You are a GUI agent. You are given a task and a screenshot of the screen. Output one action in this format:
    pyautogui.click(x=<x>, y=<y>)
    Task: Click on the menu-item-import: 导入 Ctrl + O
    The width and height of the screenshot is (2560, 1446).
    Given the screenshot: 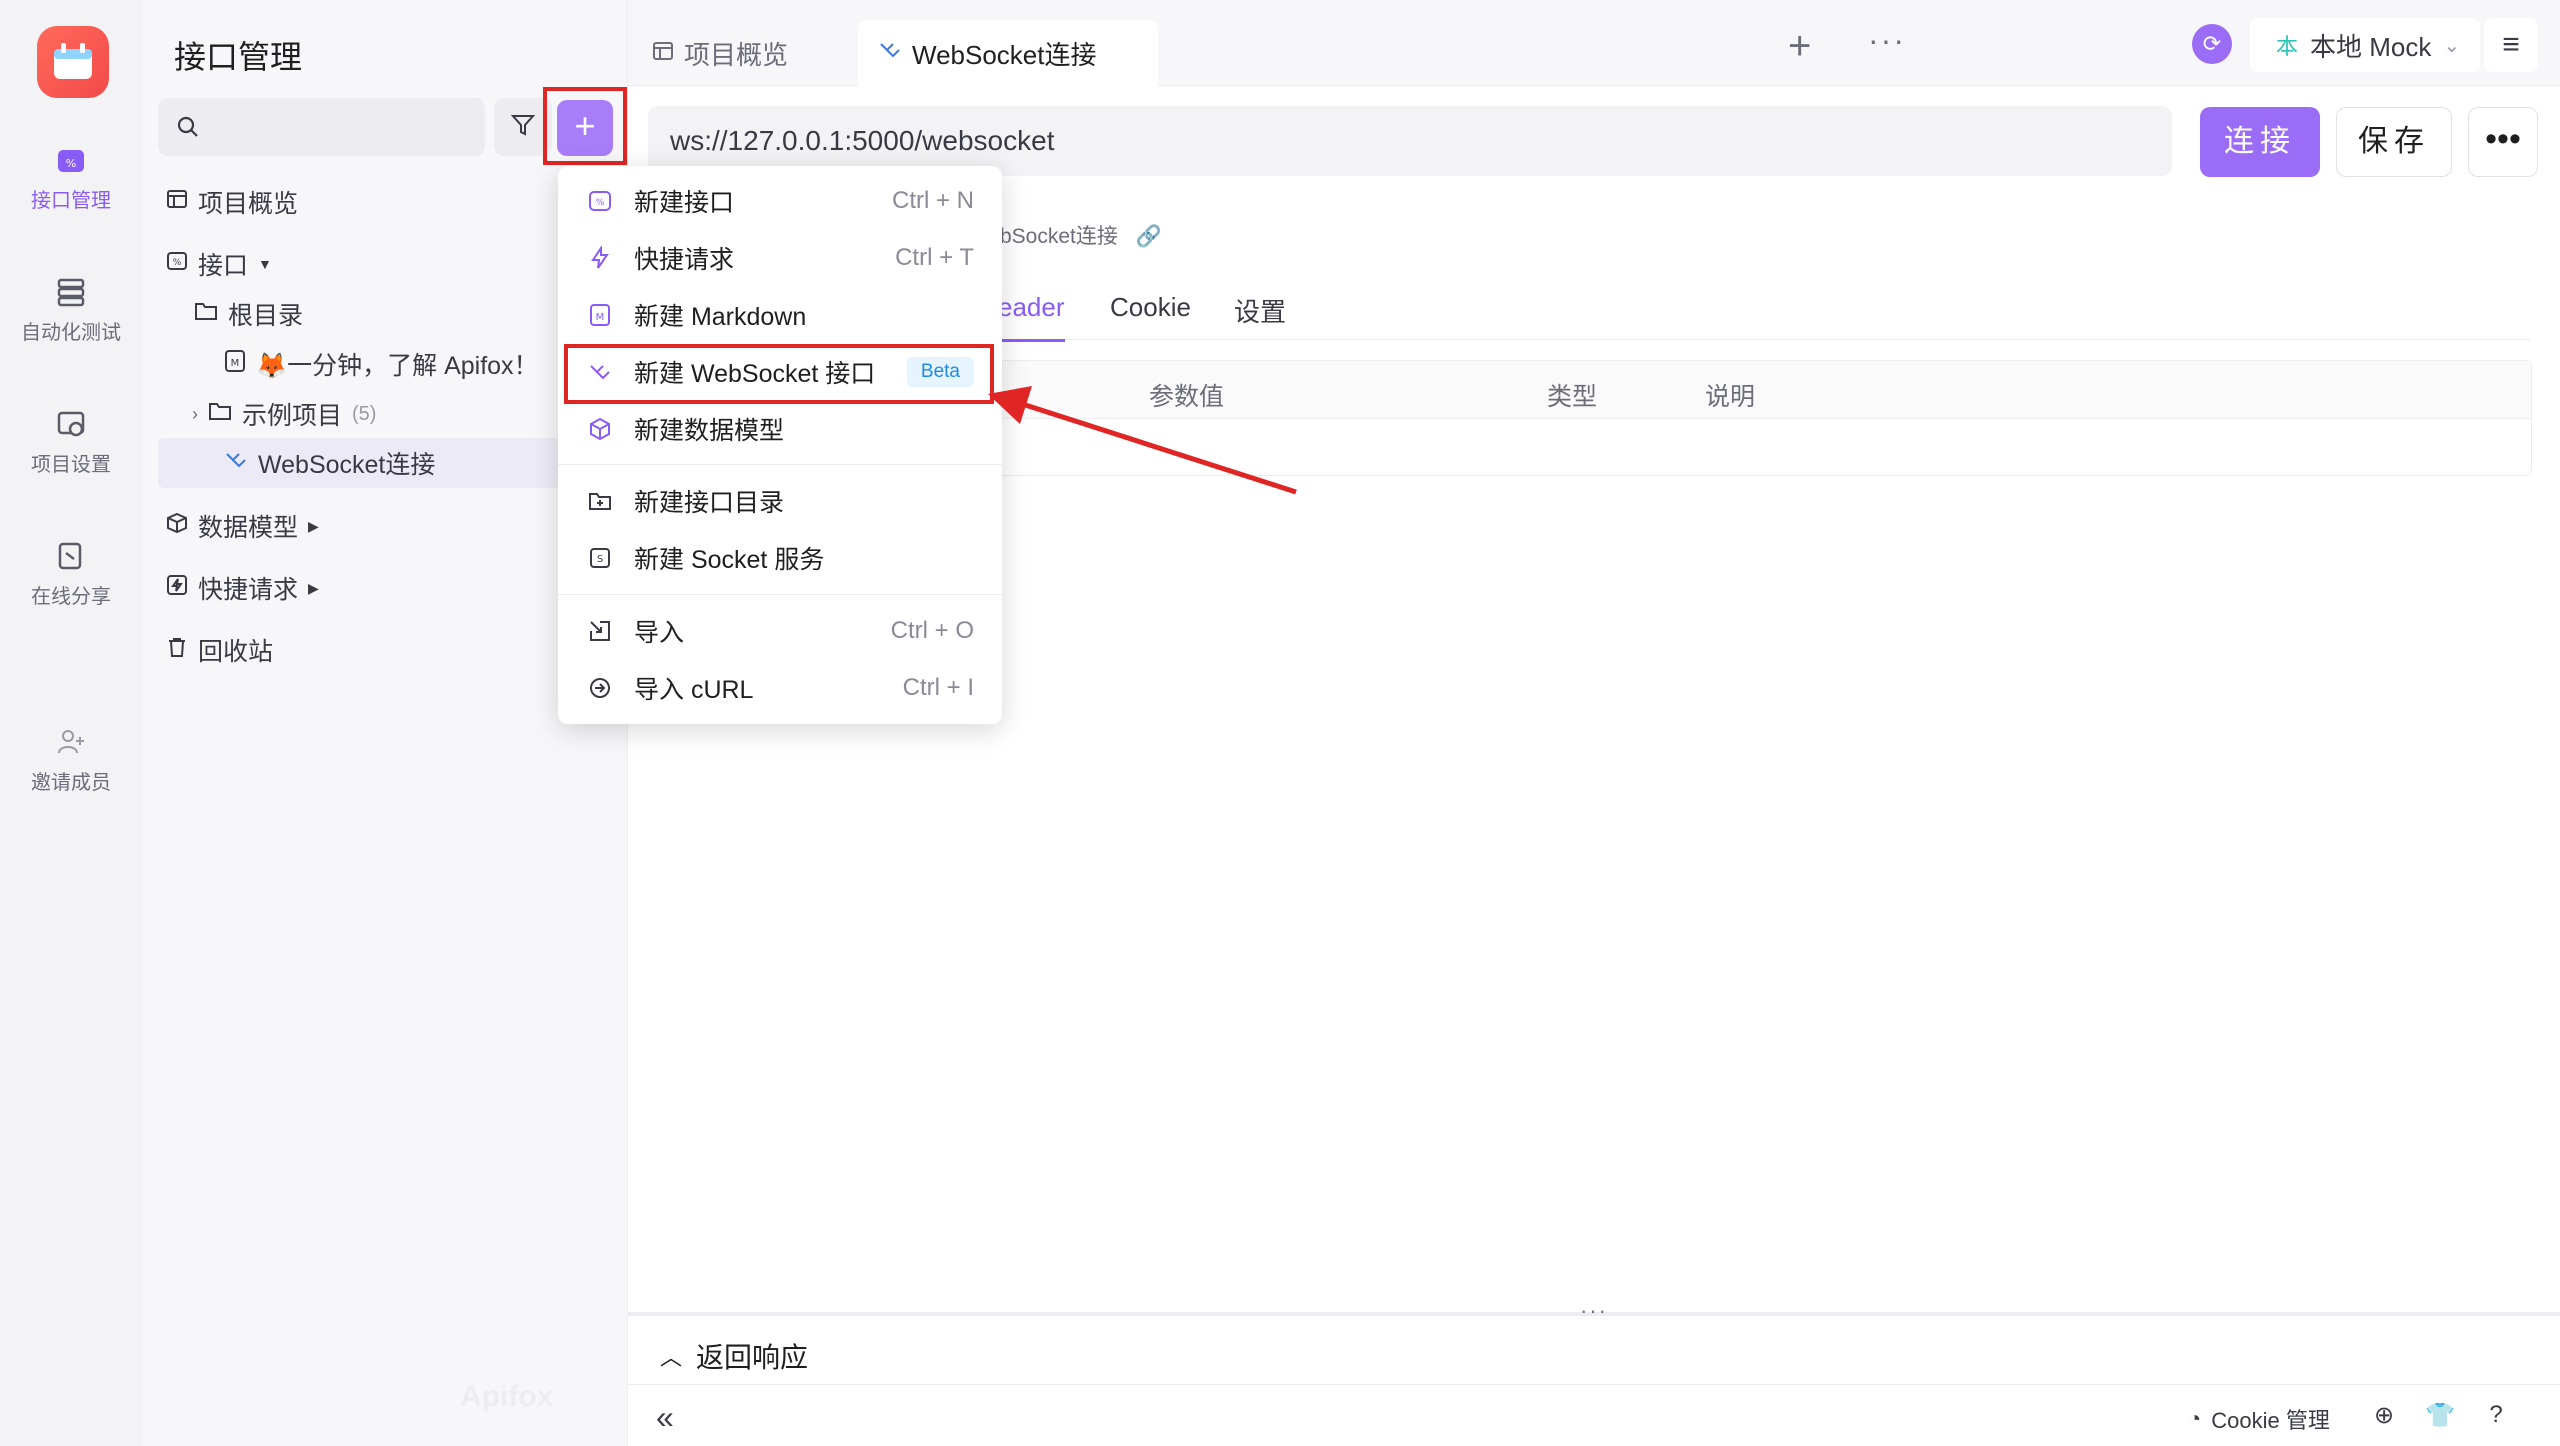 What is the action you would take?
    pyautogui.click(x=780, y=631)
    